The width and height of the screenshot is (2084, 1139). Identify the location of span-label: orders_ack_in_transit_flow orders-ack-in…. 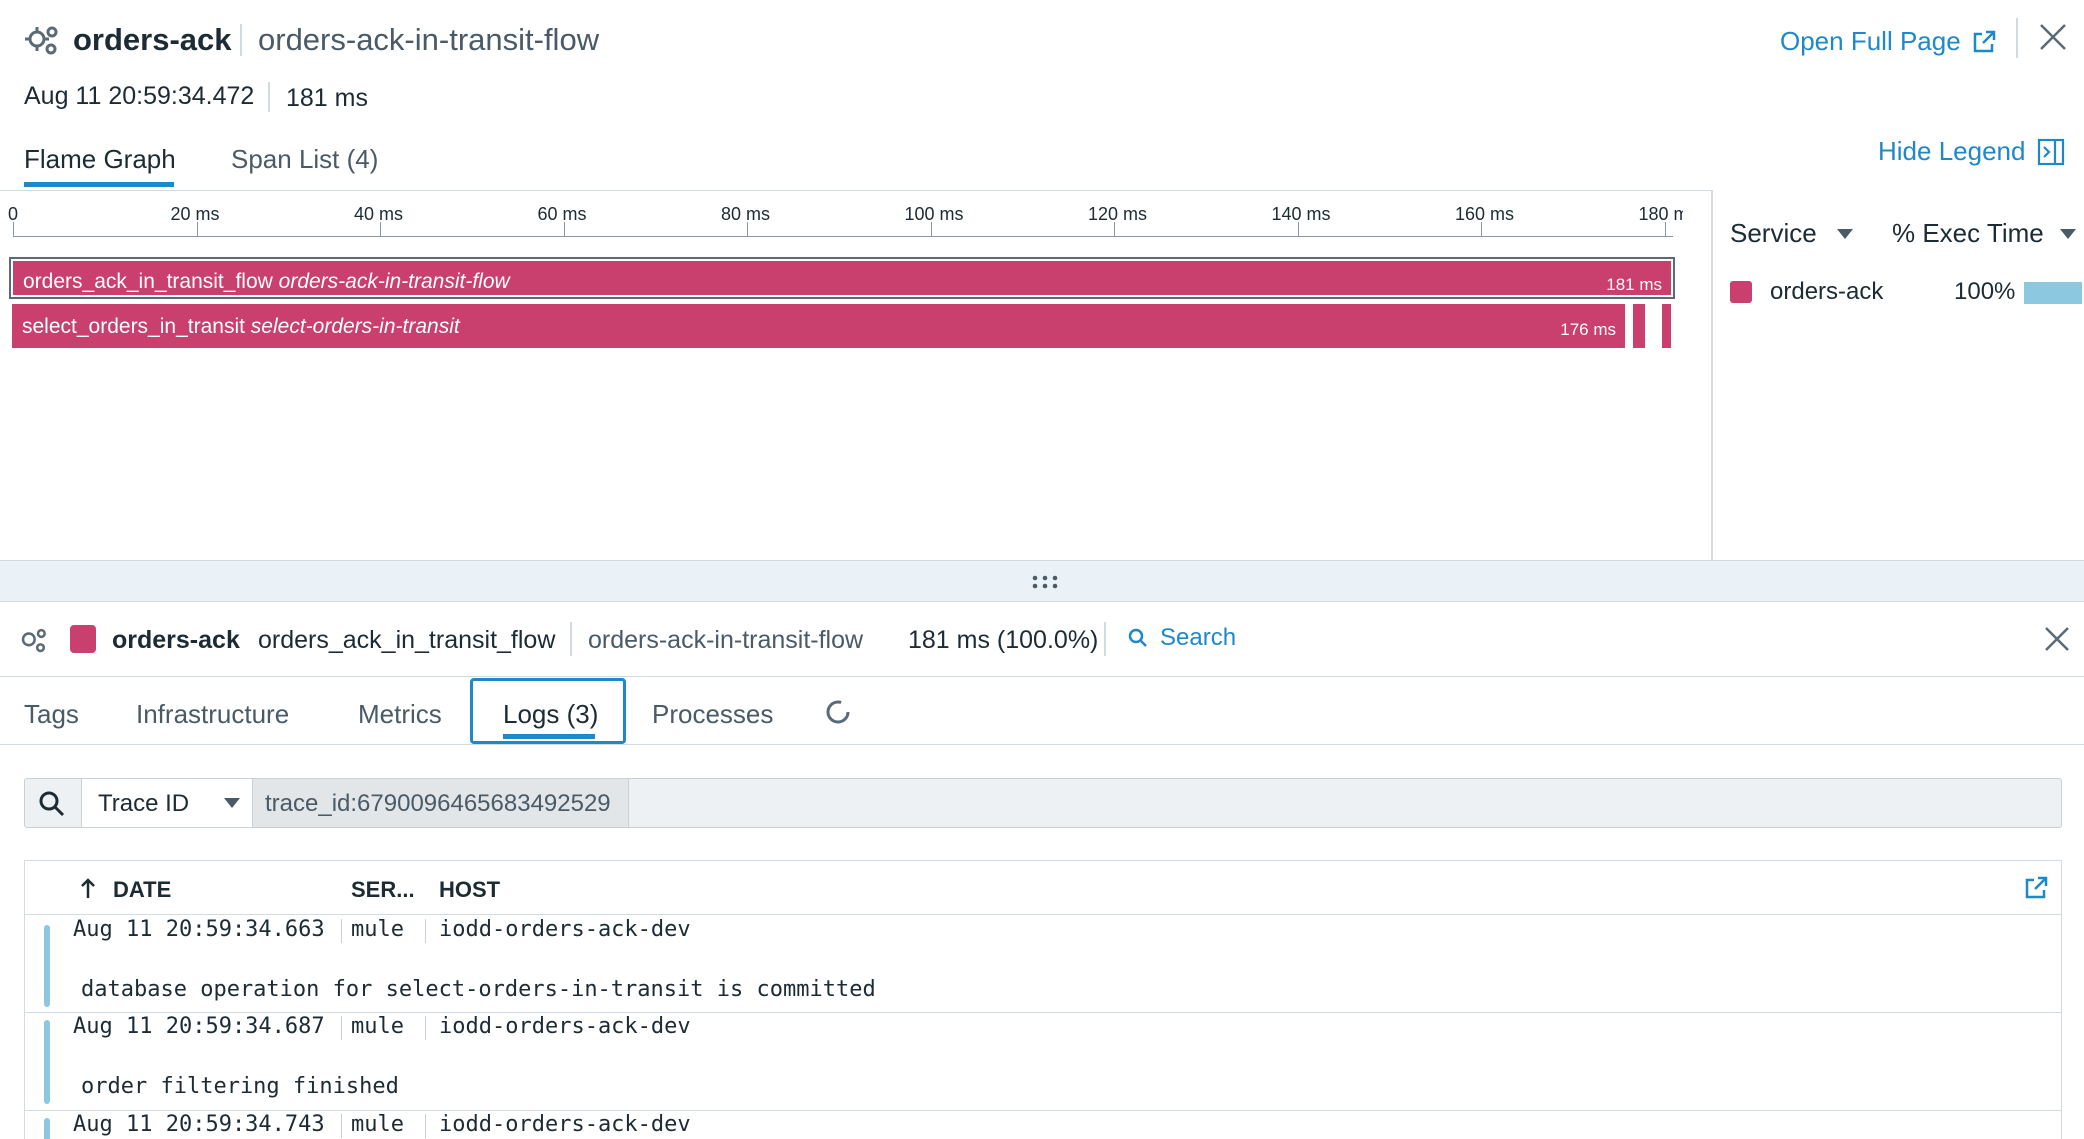
(266, 281).